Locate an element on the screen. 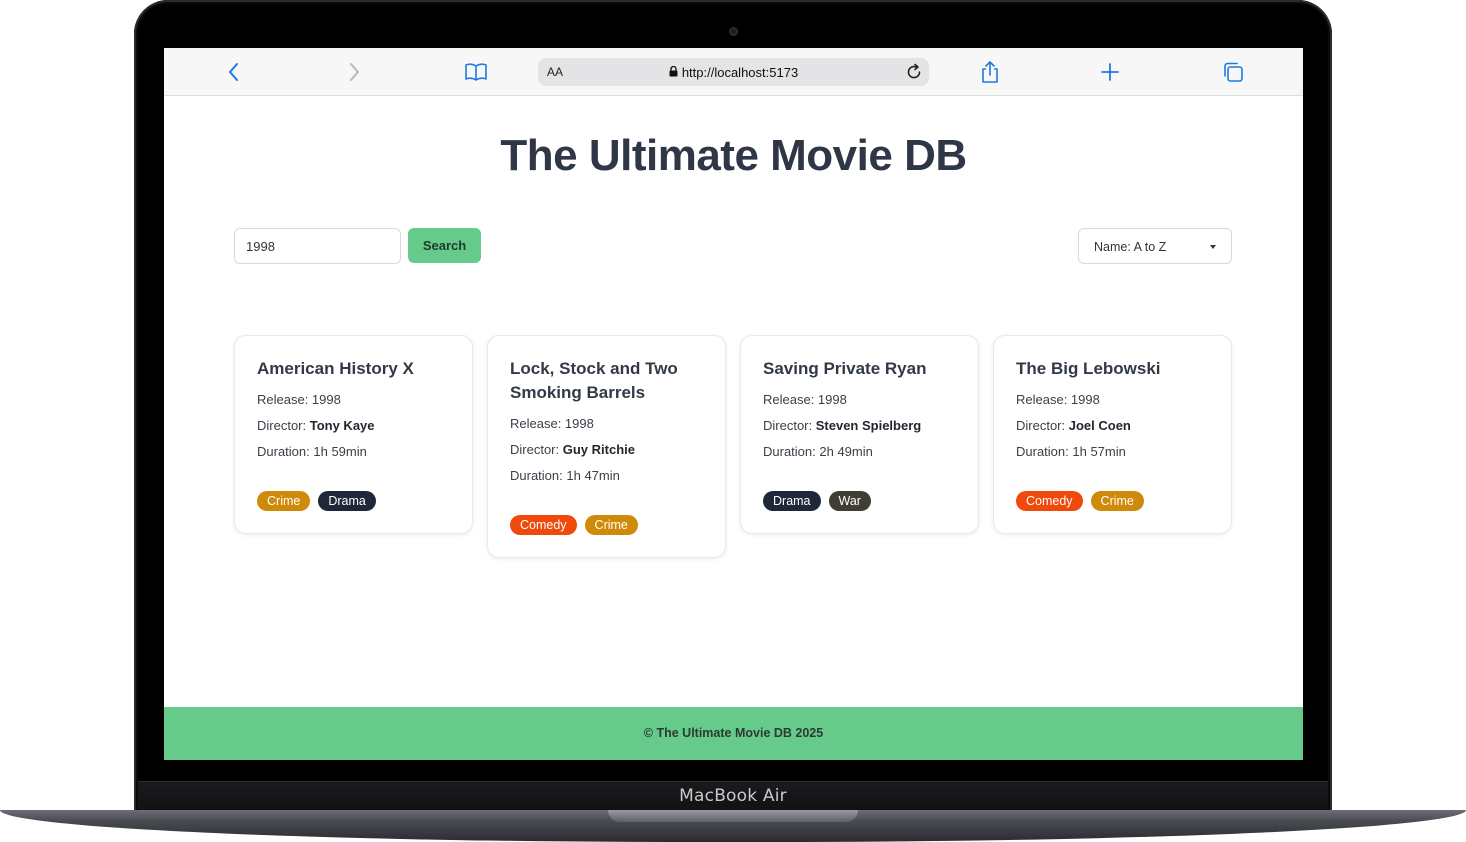 The image size is (1466, 842). share-icon is located at coordinates (990, 72).